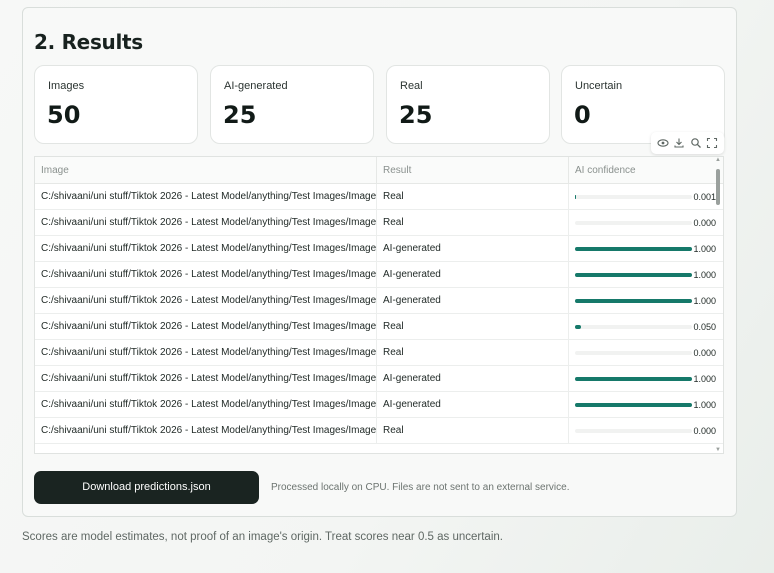 This screenshot has width=774, height=573. I want to click on table-header: Image Result AI confidence, so click(379, 170).